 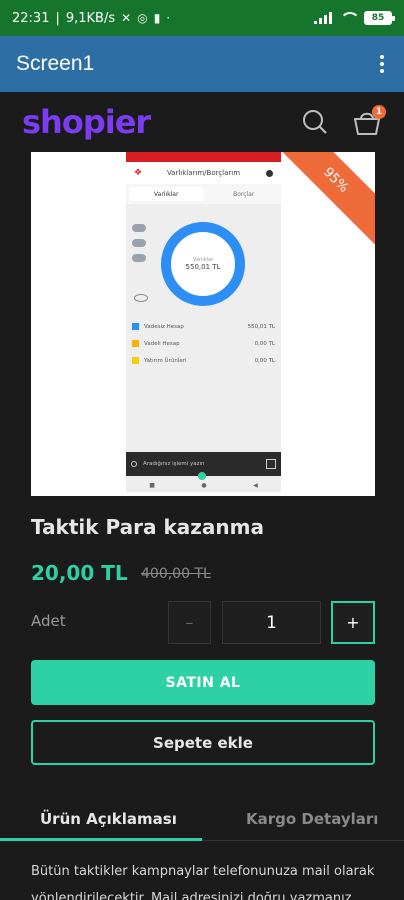 What do you see at coordinates (142, 18) in the screenshot?
I see `whatsapp-icon: ◎` at bounding box center [142, 18].